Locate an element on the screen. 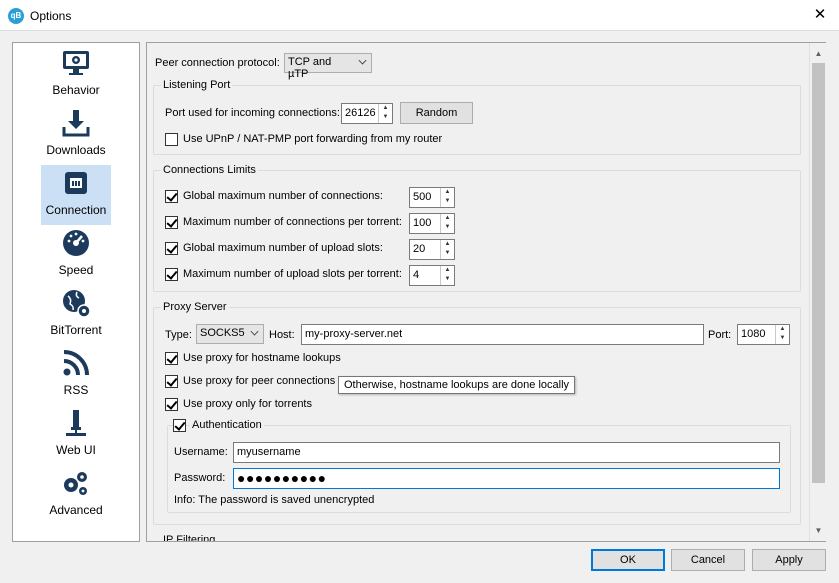 The image size is (839, 583). proxy-type-dropdown: SOCKS5 is located at coordinates (230, 334).